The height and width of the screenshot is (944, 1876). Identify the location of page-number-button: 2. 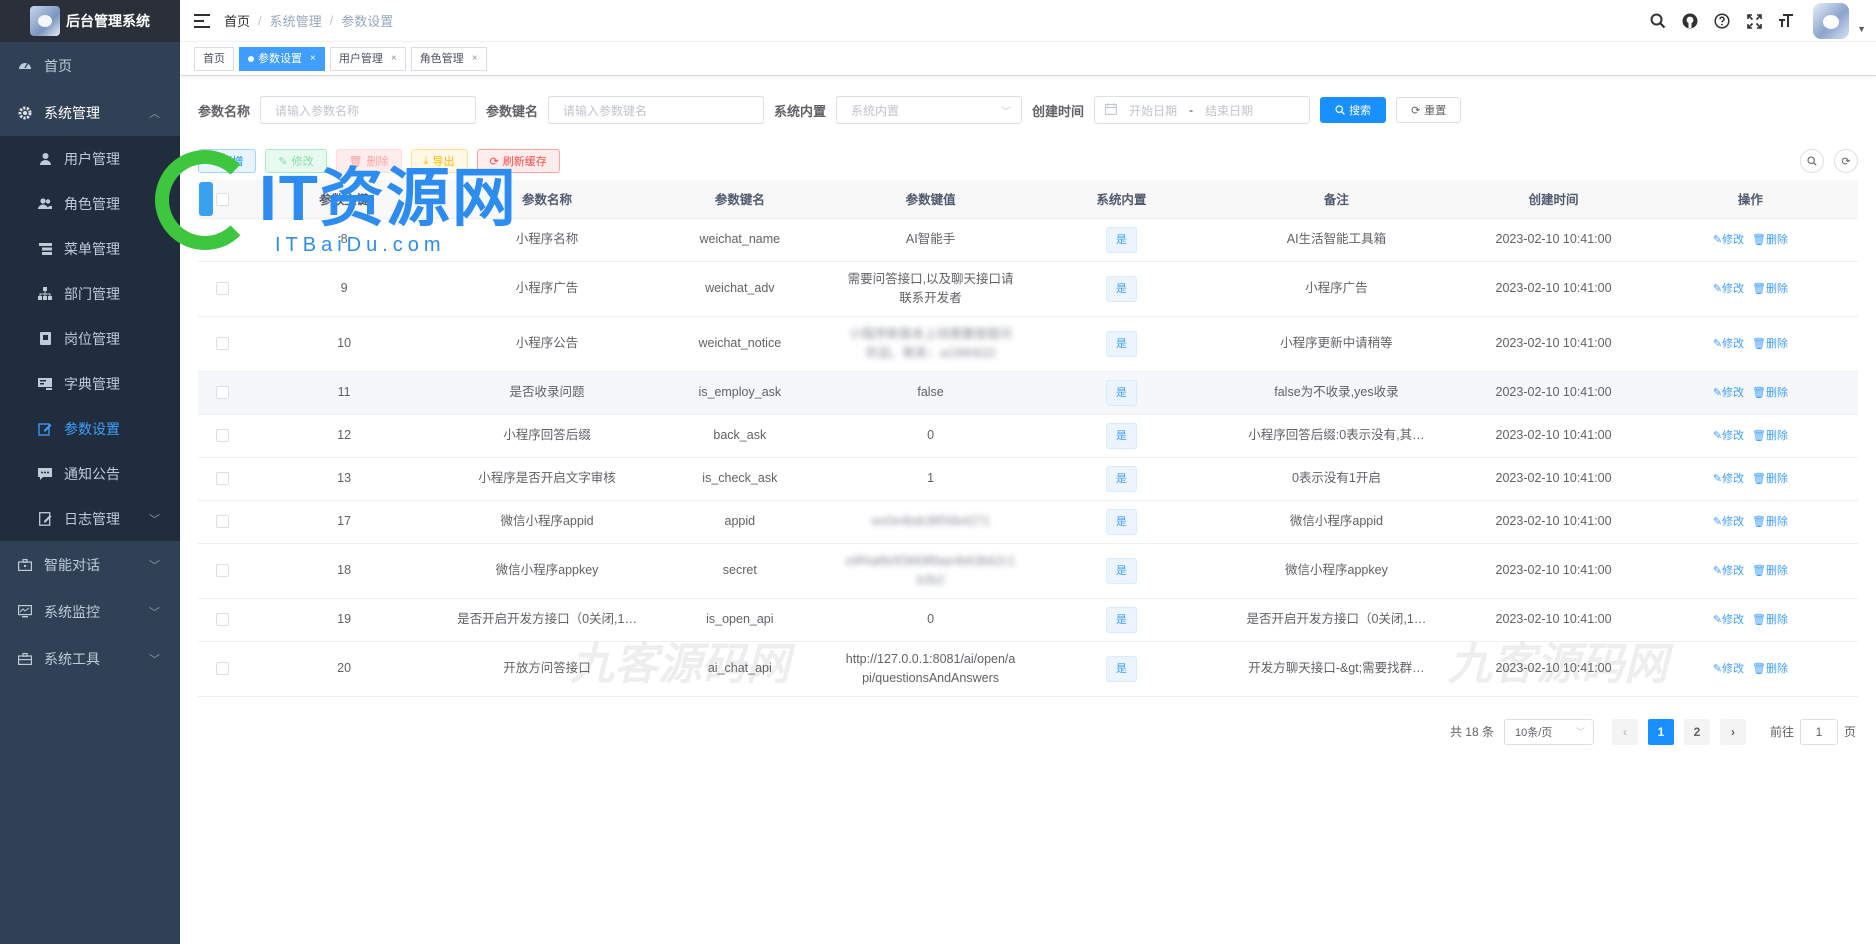
(1696, 731).